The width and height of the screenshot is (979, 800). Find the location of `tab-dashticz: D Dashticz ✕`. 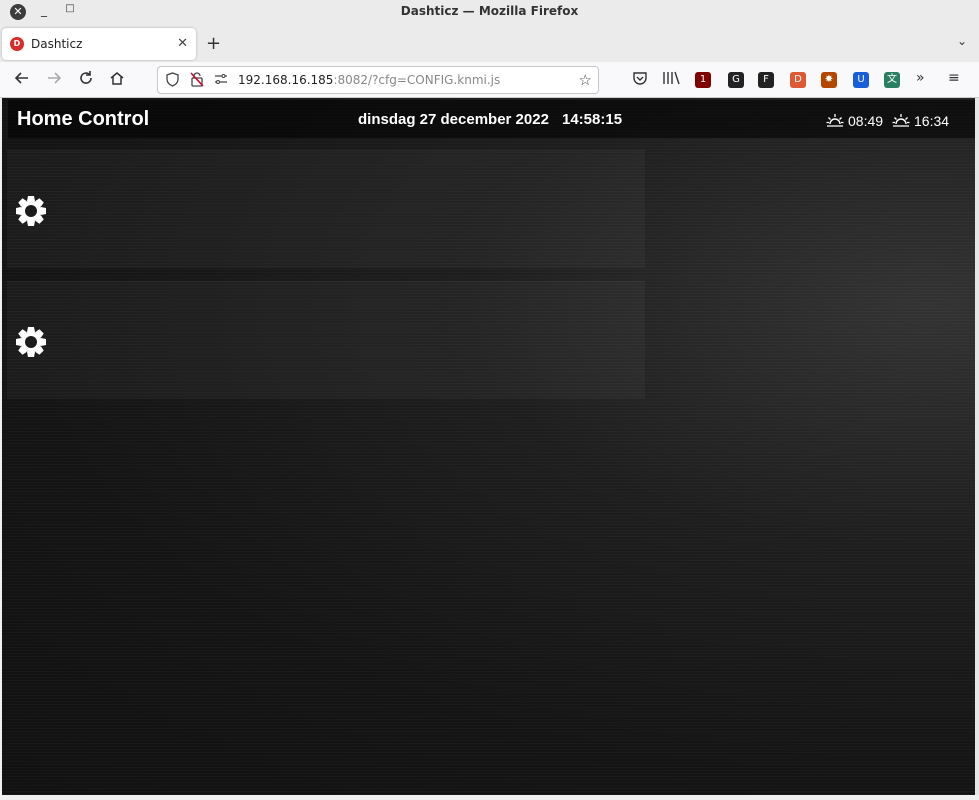

tab-dashticz: D Dashticz ✕ is located at coordinates (99, 44).